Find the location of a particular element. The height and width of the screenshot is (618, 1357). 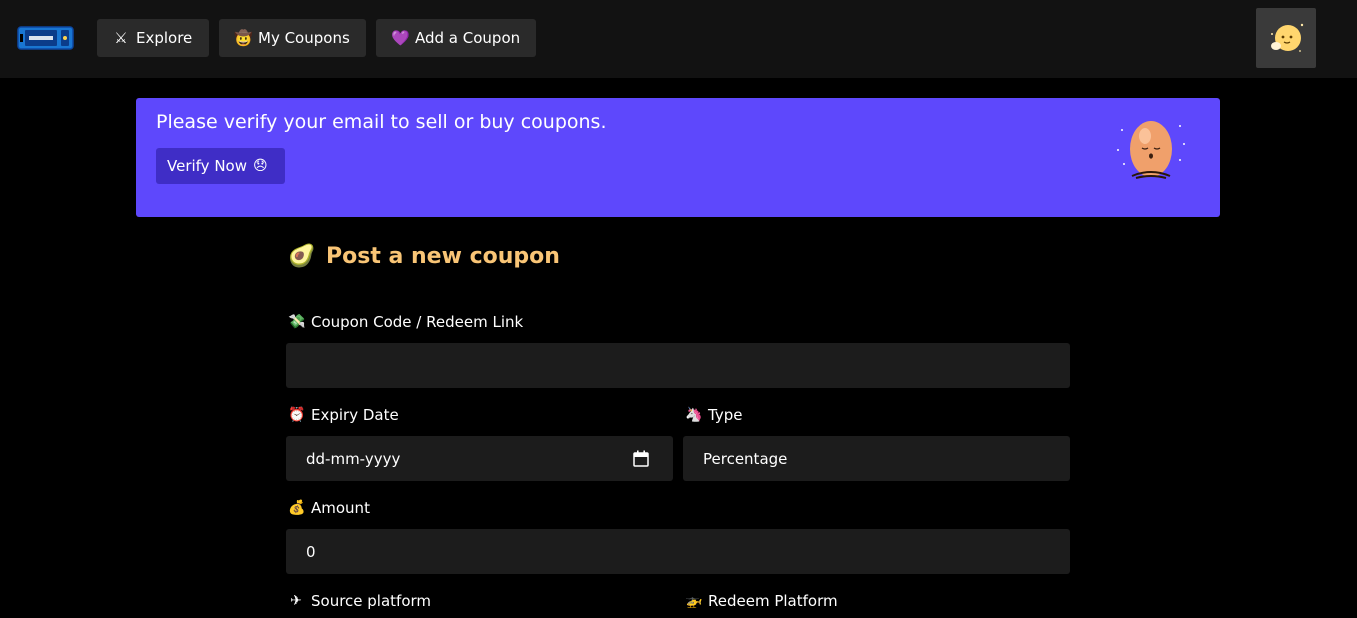

verify-now-label: Verify Now is located at coordinates (207, 166).